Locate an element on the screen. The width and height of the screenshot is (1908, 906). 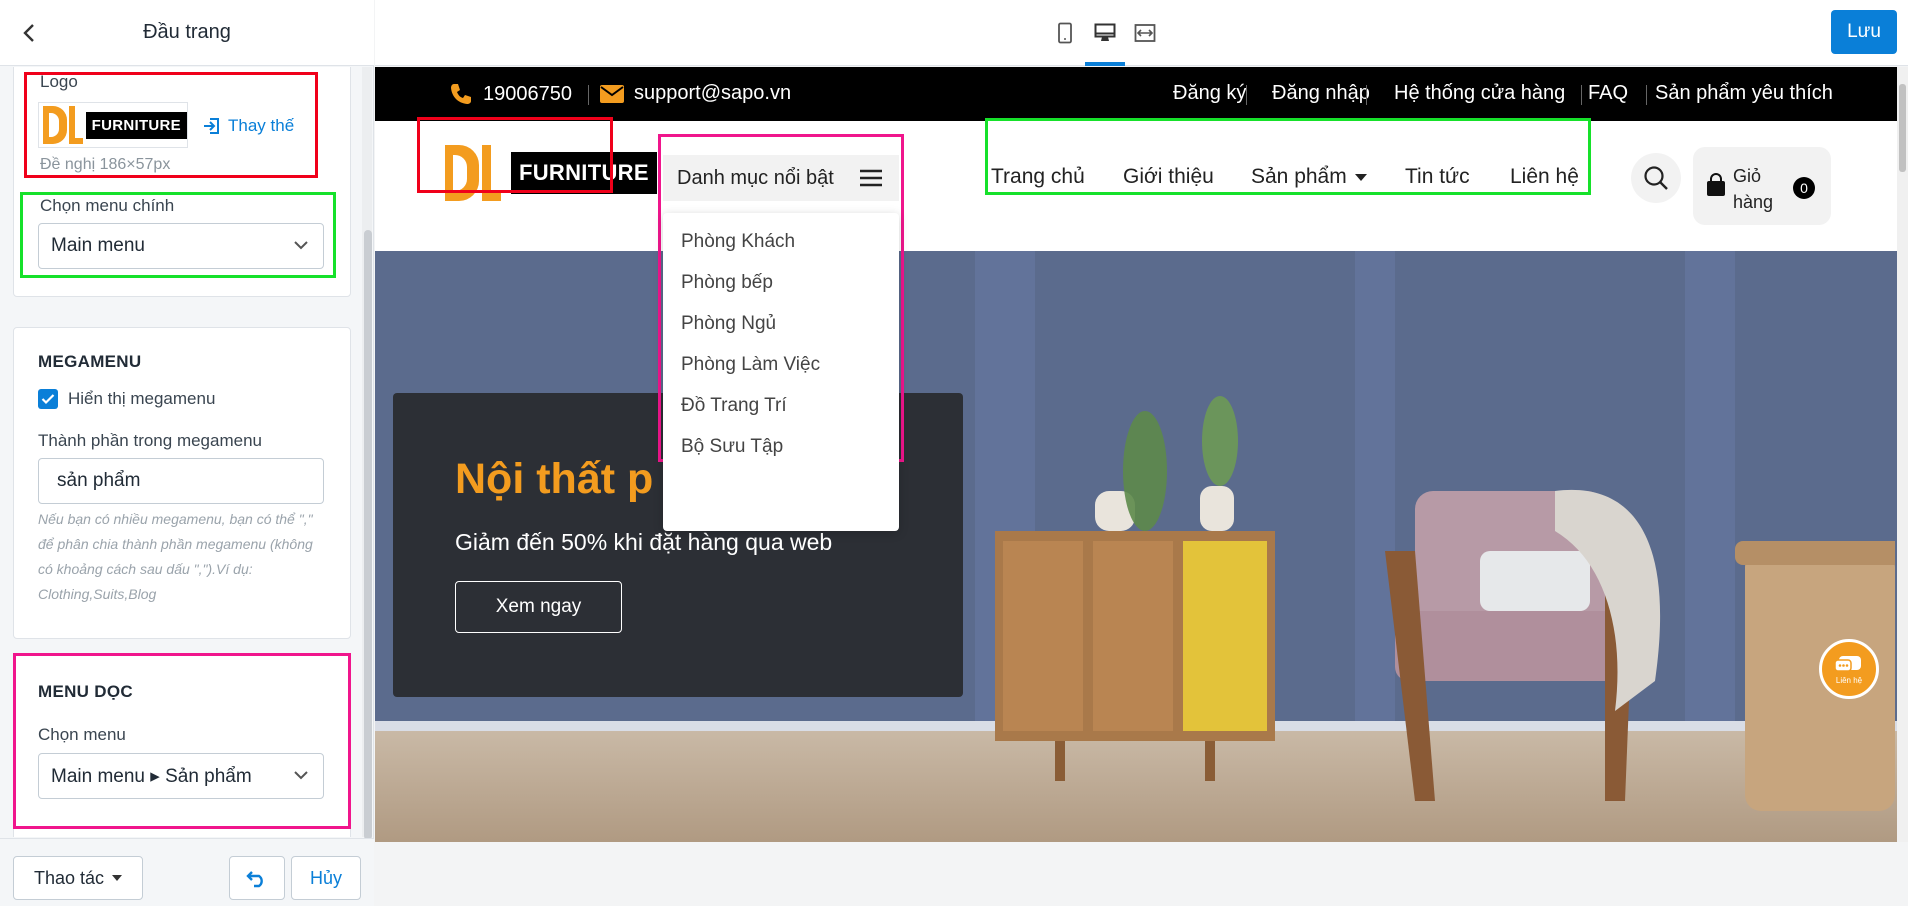
phone-number: 19006750 is located at coordinates (527, 93).